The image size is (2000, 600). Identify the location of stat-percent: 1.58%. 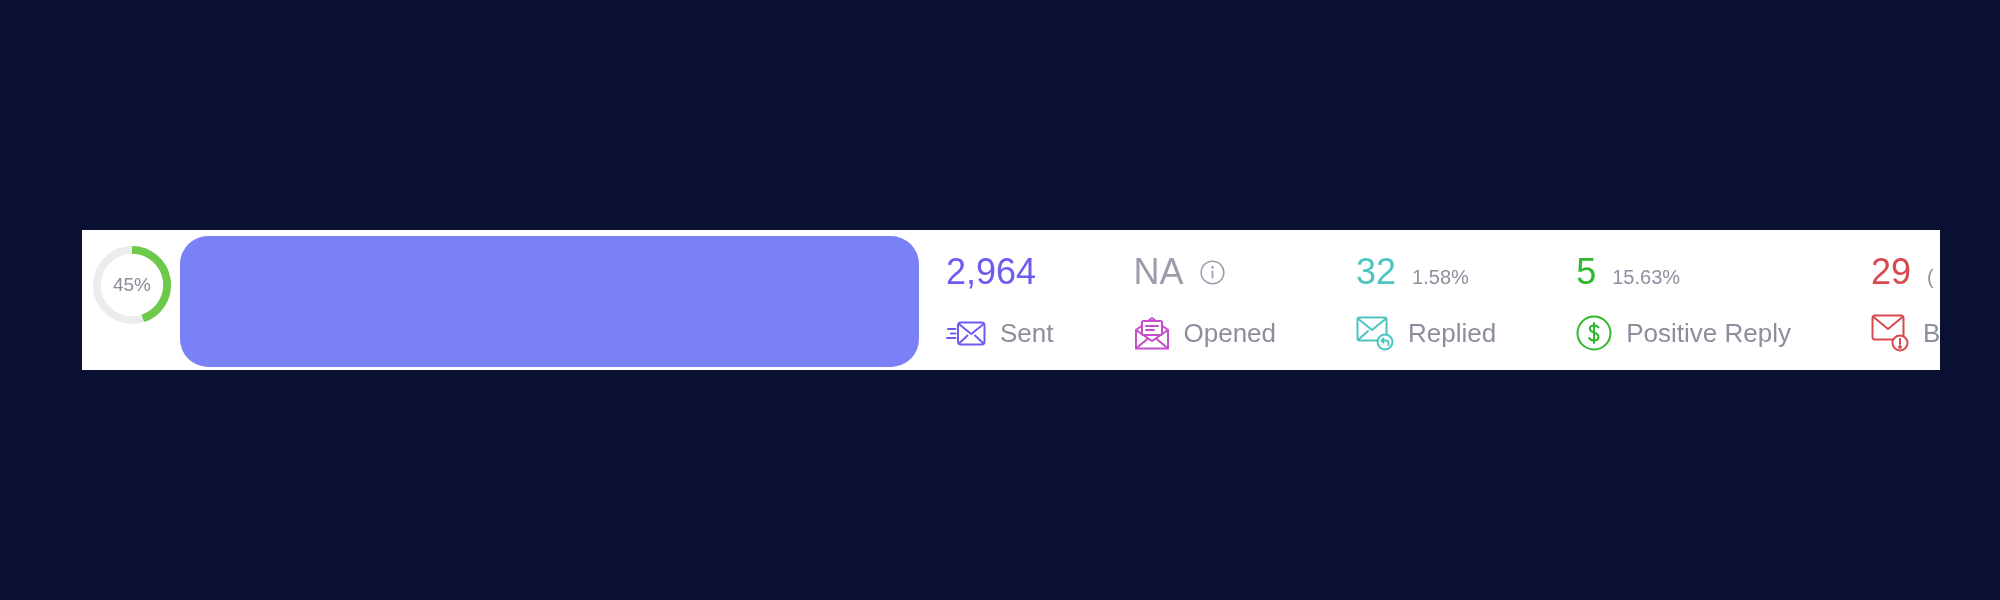
(1440, 277).